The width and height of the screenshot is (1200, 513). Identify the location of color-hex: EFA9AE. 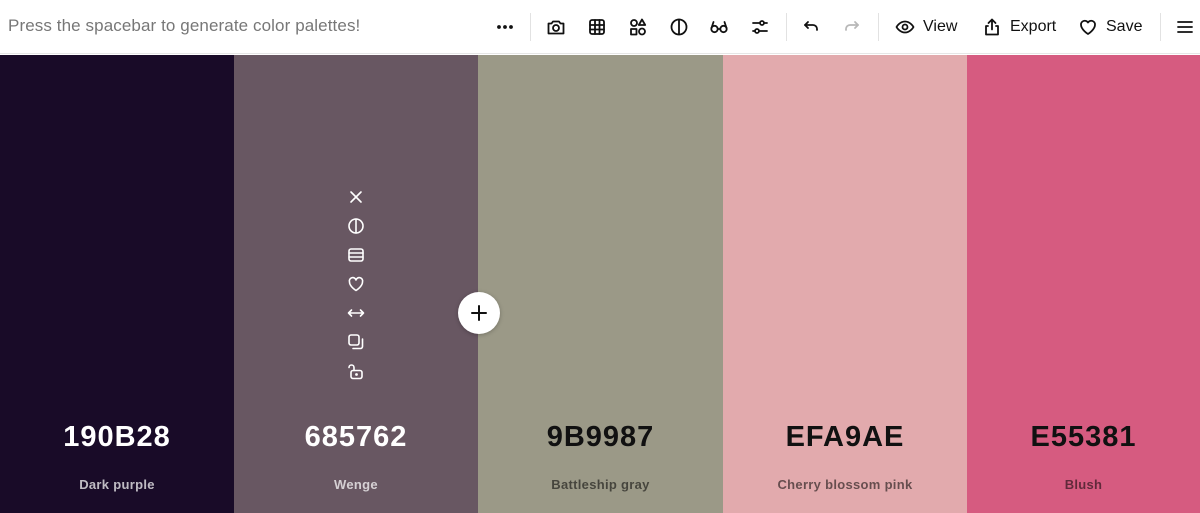
(845, 437).